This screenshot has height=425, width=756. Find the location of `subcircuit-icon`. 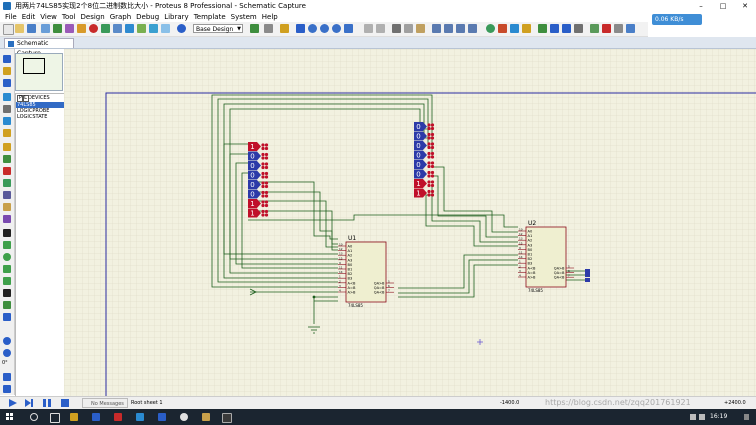

subcircuit-icon is located at coordinates (7, 133).